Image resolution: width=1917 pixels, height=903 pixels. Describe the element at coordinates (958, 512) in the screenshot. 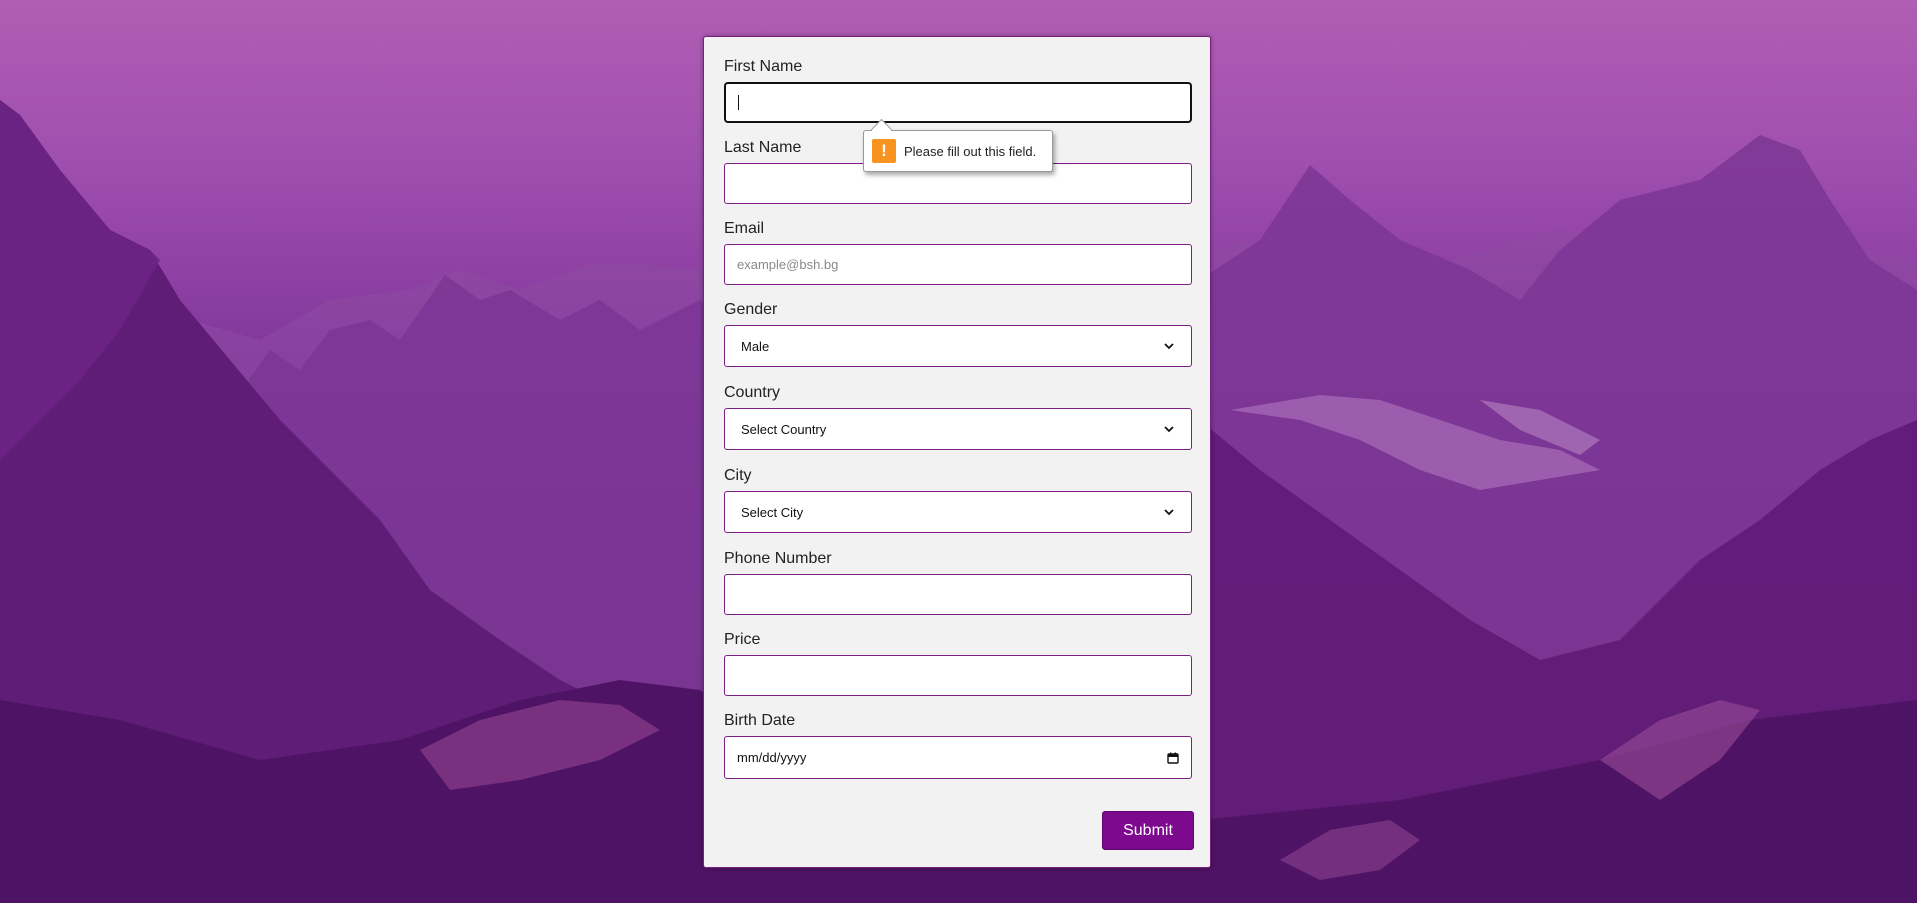

I see `city-select: Select City` at that location.